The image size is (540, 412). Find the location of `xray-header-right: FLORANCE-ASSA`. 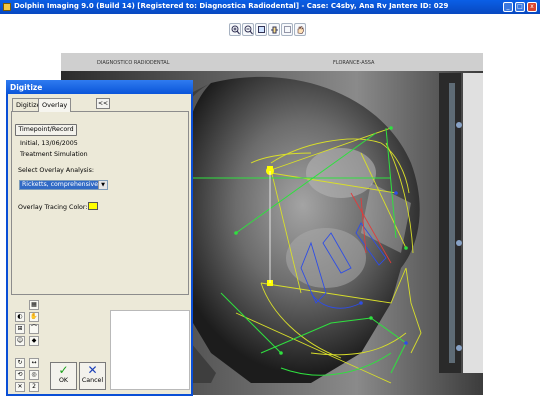

xray-header-right: FLORANCE-ASSA is located at coordinates (354, 63).